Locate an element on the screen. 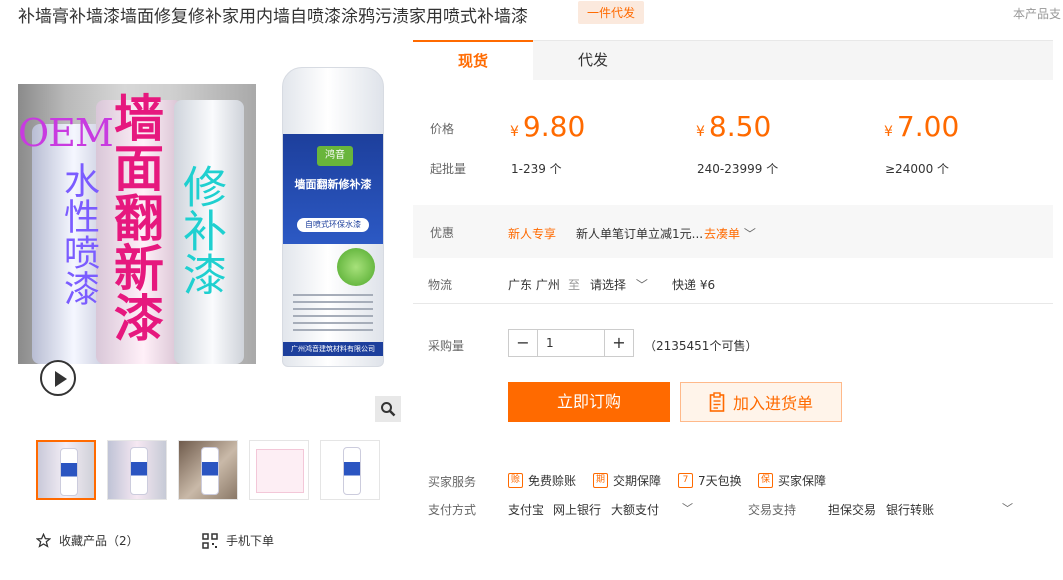 The width and height of the screenshot is (1063, 580). overlay-fix-text: 修补漆 is located at coordinates (200, 230).